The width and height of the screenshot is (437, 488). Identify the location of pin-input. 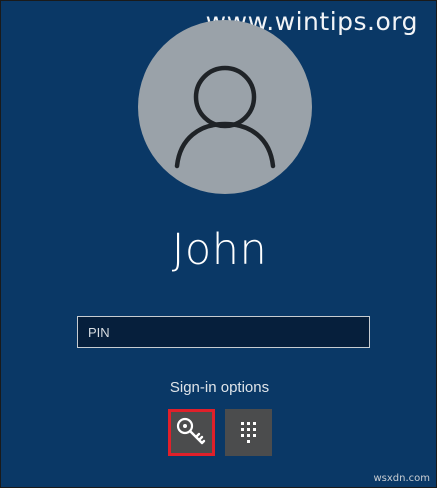
(223, 332).